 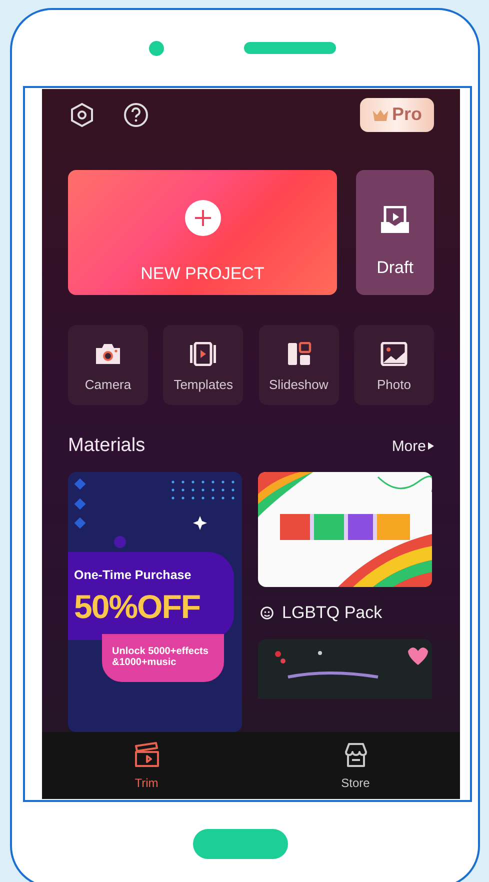 I want to click on promo-subtitle: One-Time Purchase, so click(x=133, y=575).